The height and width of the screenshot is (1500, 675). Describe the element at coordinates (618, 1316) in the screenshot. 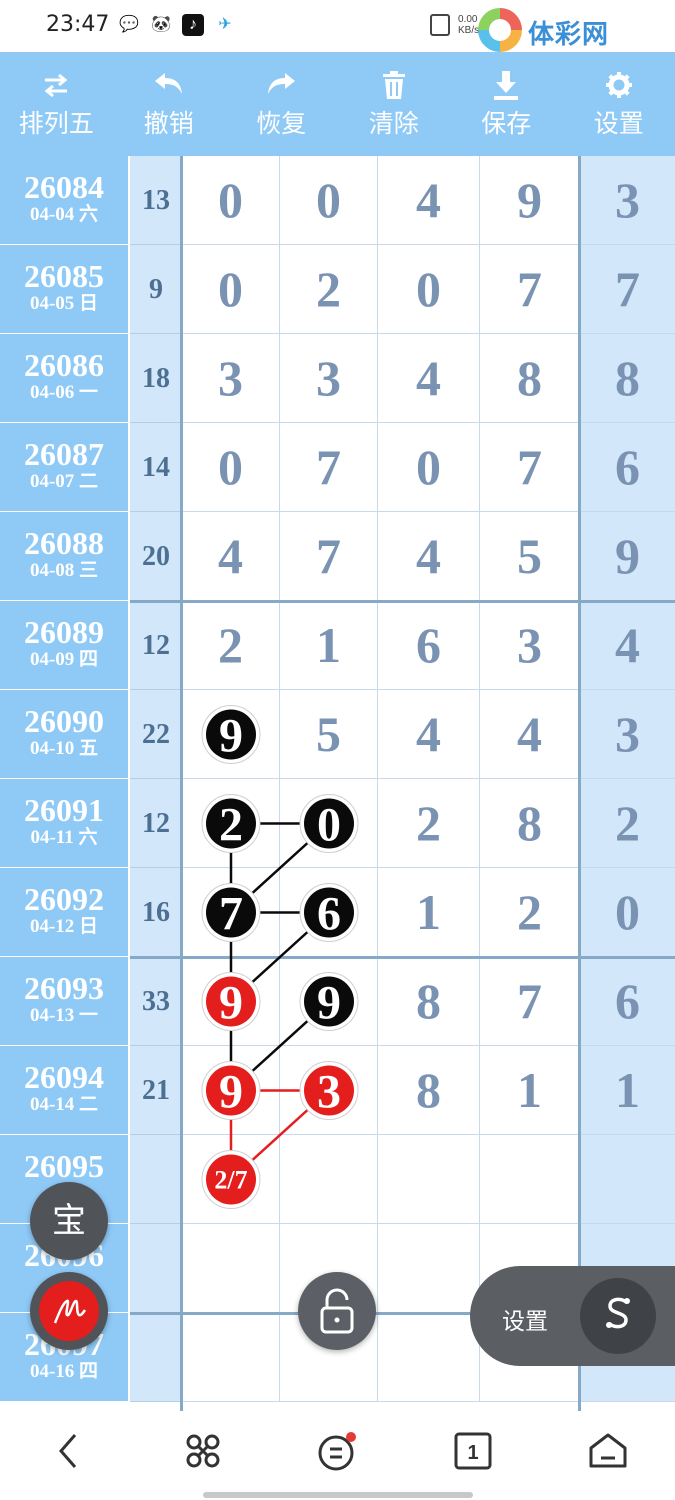

I see `s-button` at that location.